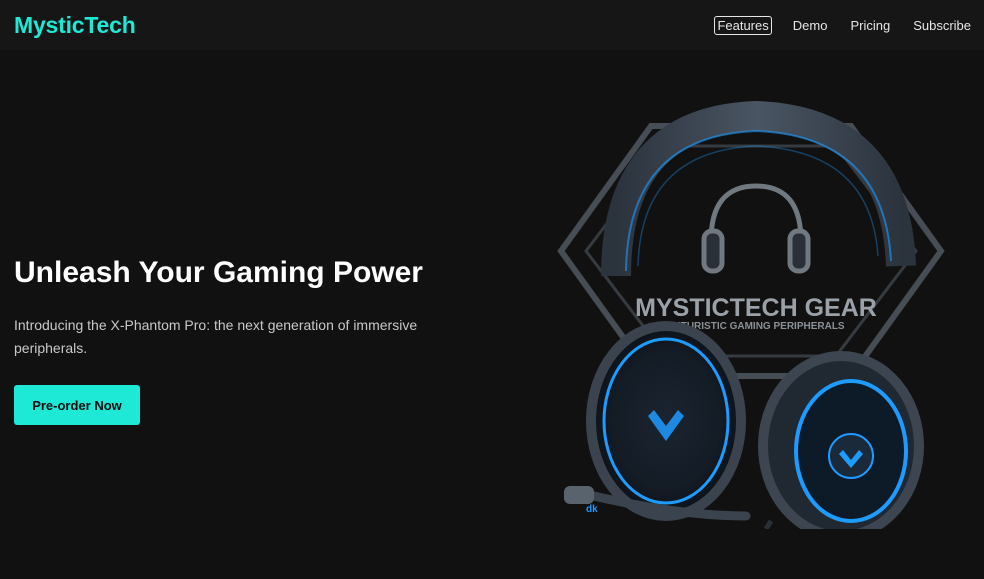 The height and width of the screenshot is (579, 984). Describe the element at coordinates (756, 308) in the screenshot. I see `emblem-title: MYSTICTECH GEAR` at that location.